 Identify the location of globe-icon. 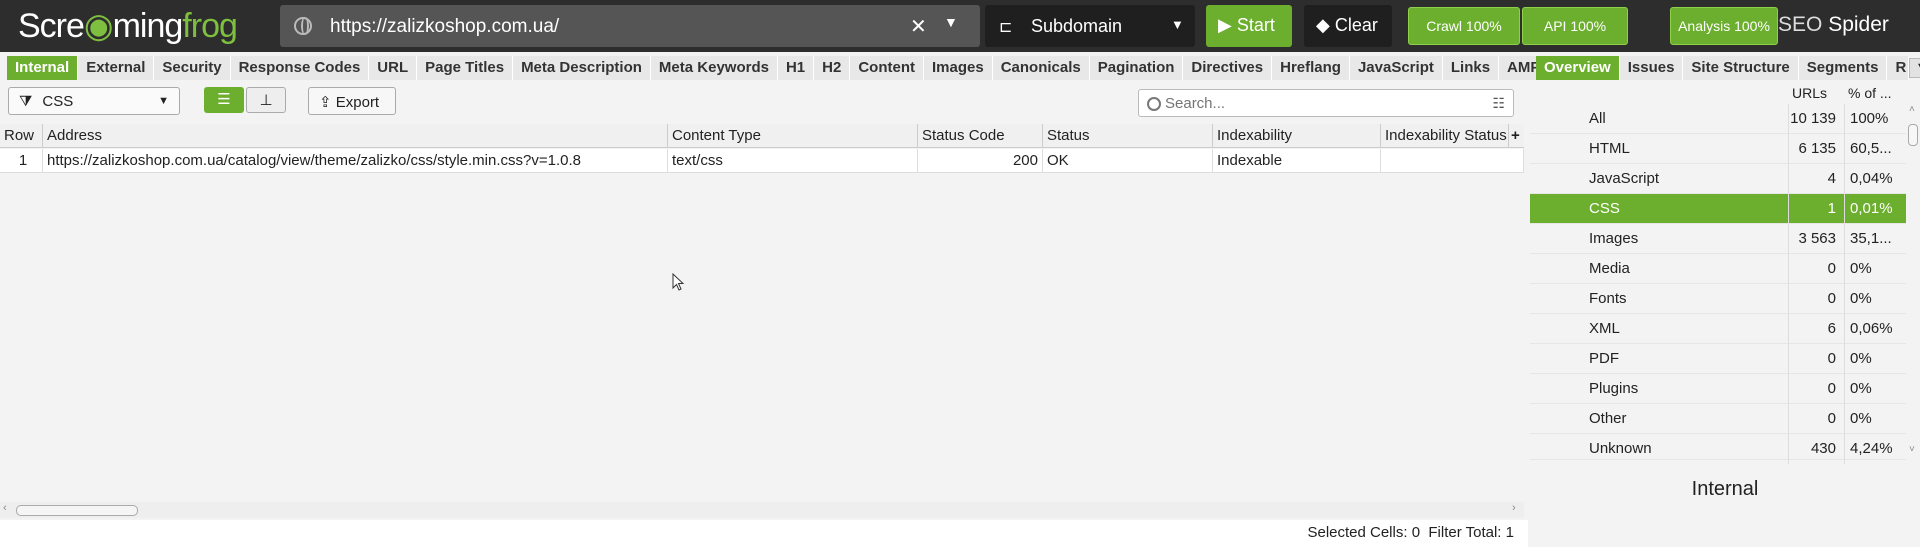
(303, 26).